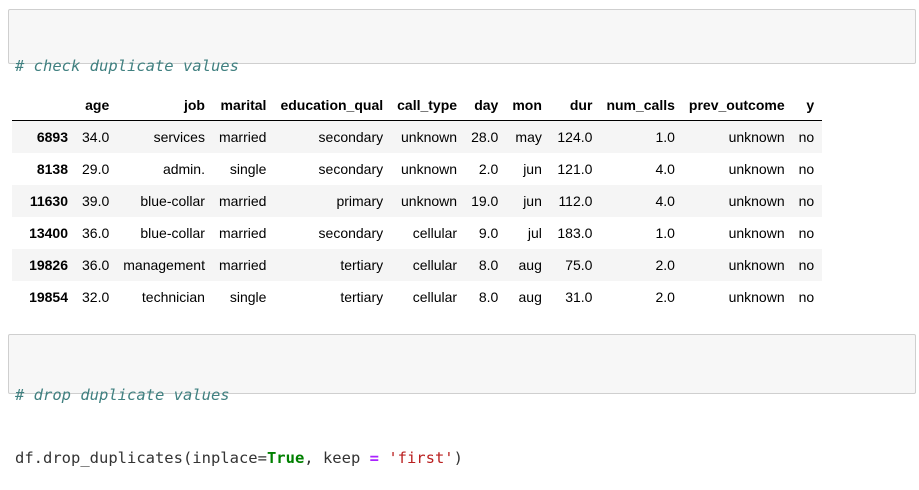  What do you see at coordinates (183, 169) in the screenshot?
I see `cell-job: admin.` at bounding box center [183, 169].